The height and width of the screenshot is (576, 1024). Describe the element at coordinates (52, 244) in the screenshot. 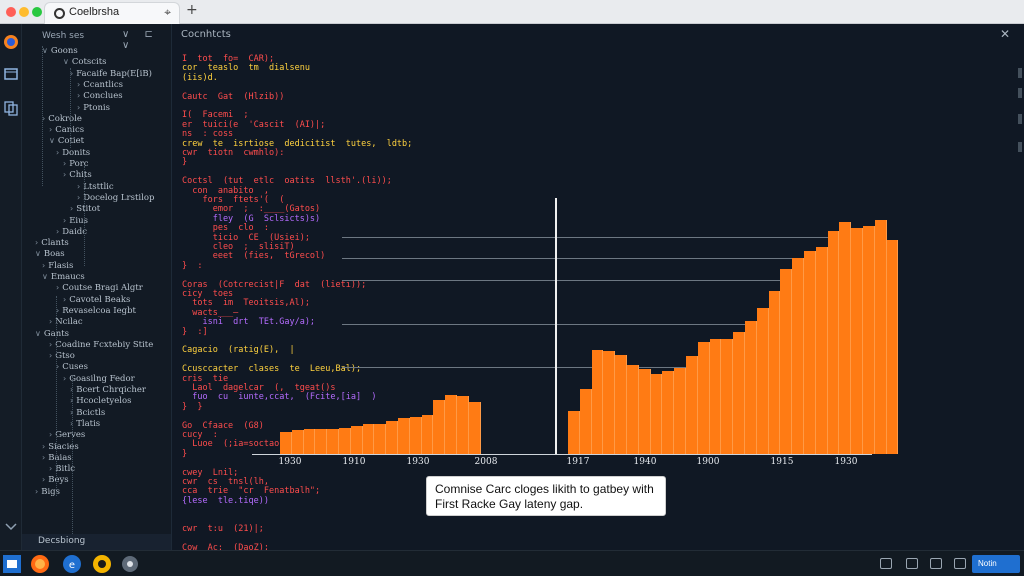

I see `tree-item: › Clants` at that location.